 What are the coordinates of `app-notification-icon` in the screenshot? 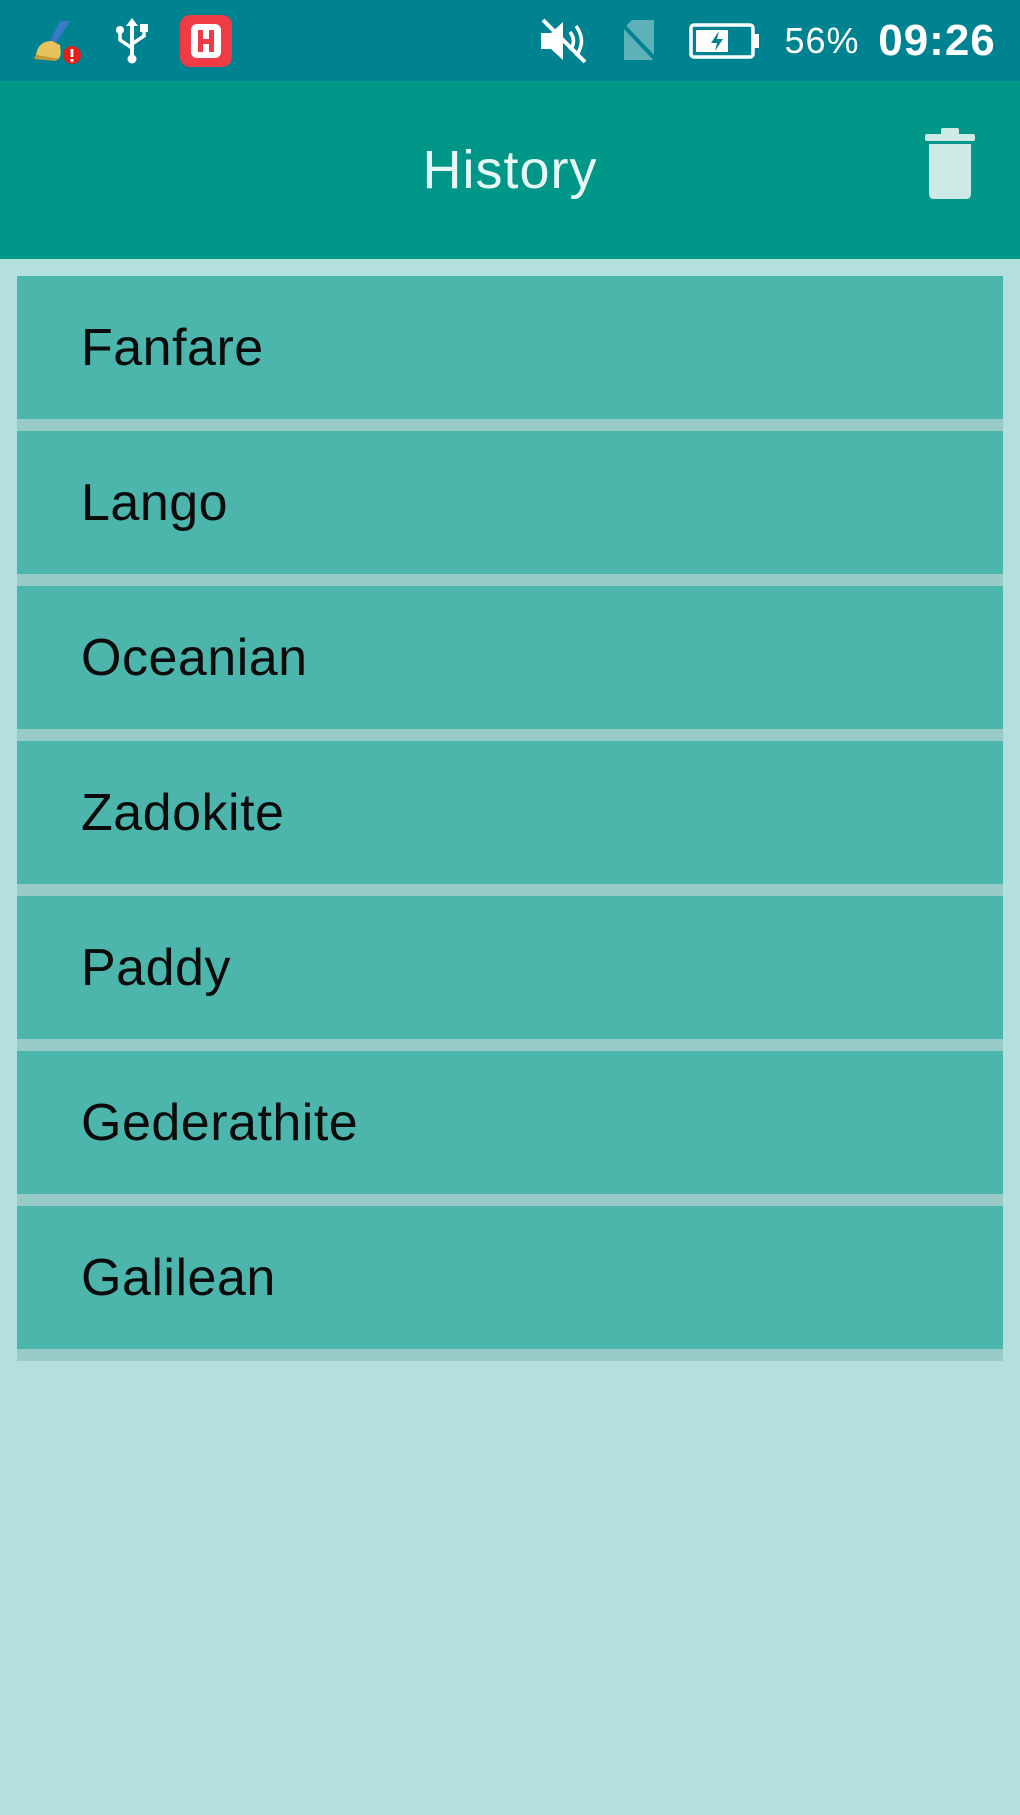 It's located at (206, 40).